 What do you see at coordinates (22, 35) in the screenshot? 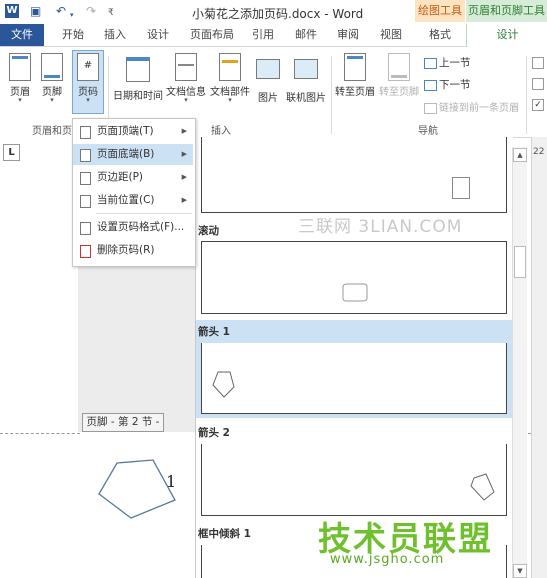
I see `tab-file: 文件` at bounding box center [22, 35].